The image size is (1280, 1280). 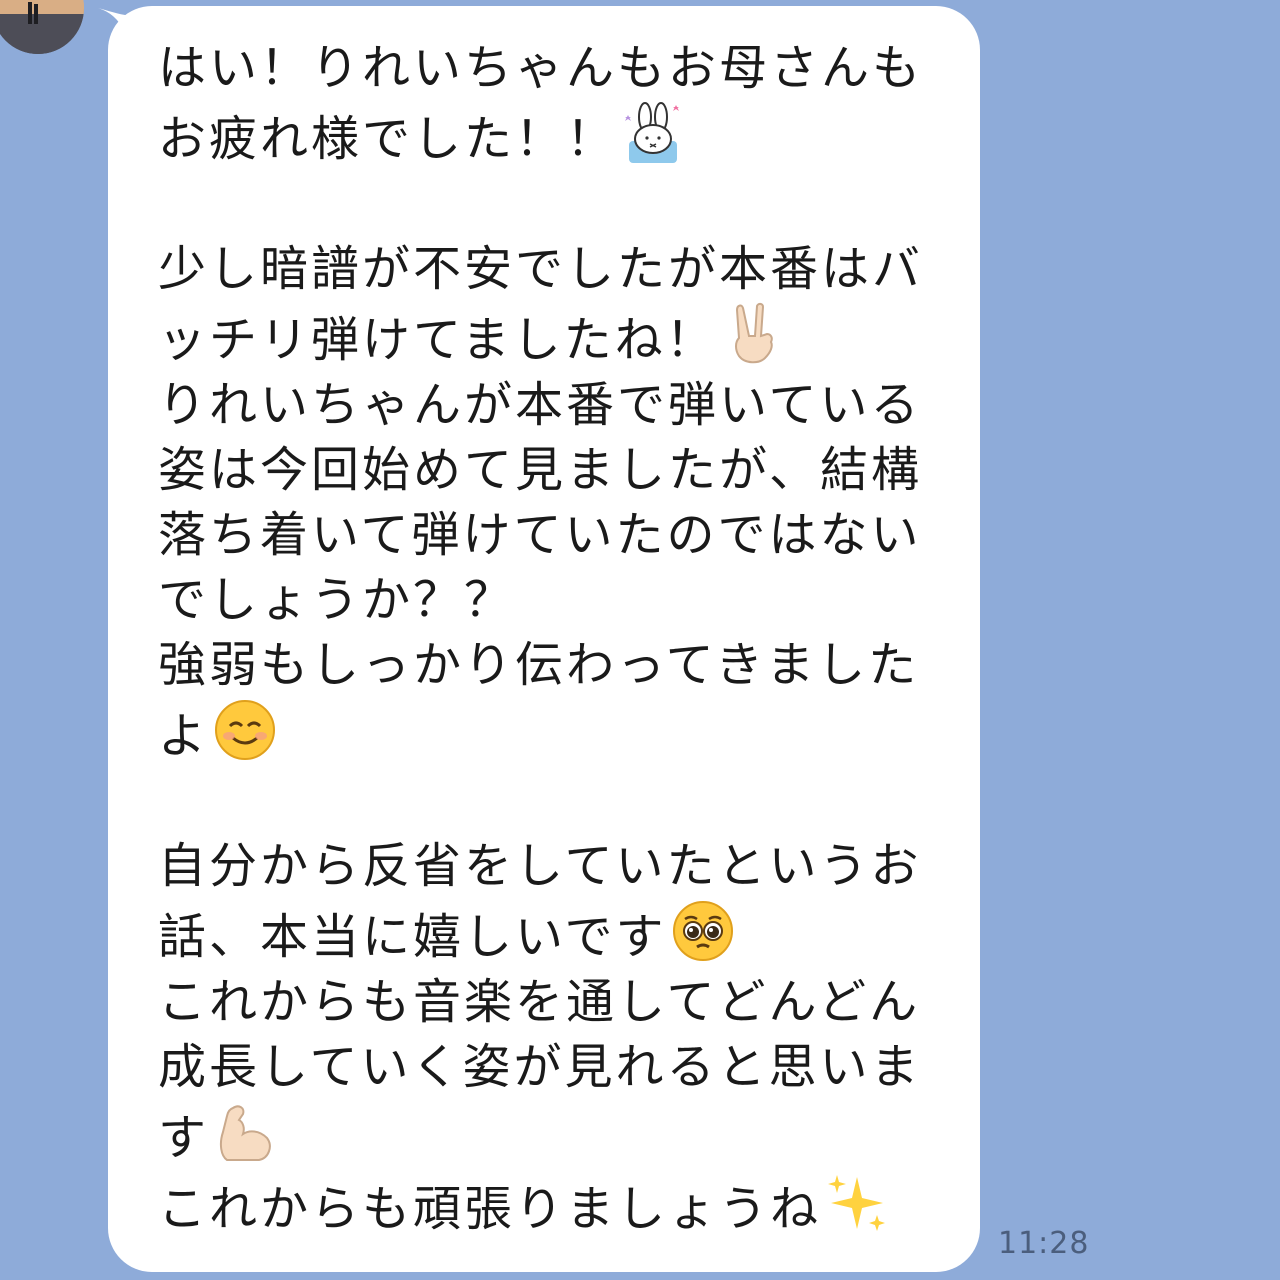 I want to click on message-line: でしょうか？？, so click(x=337, y=600).